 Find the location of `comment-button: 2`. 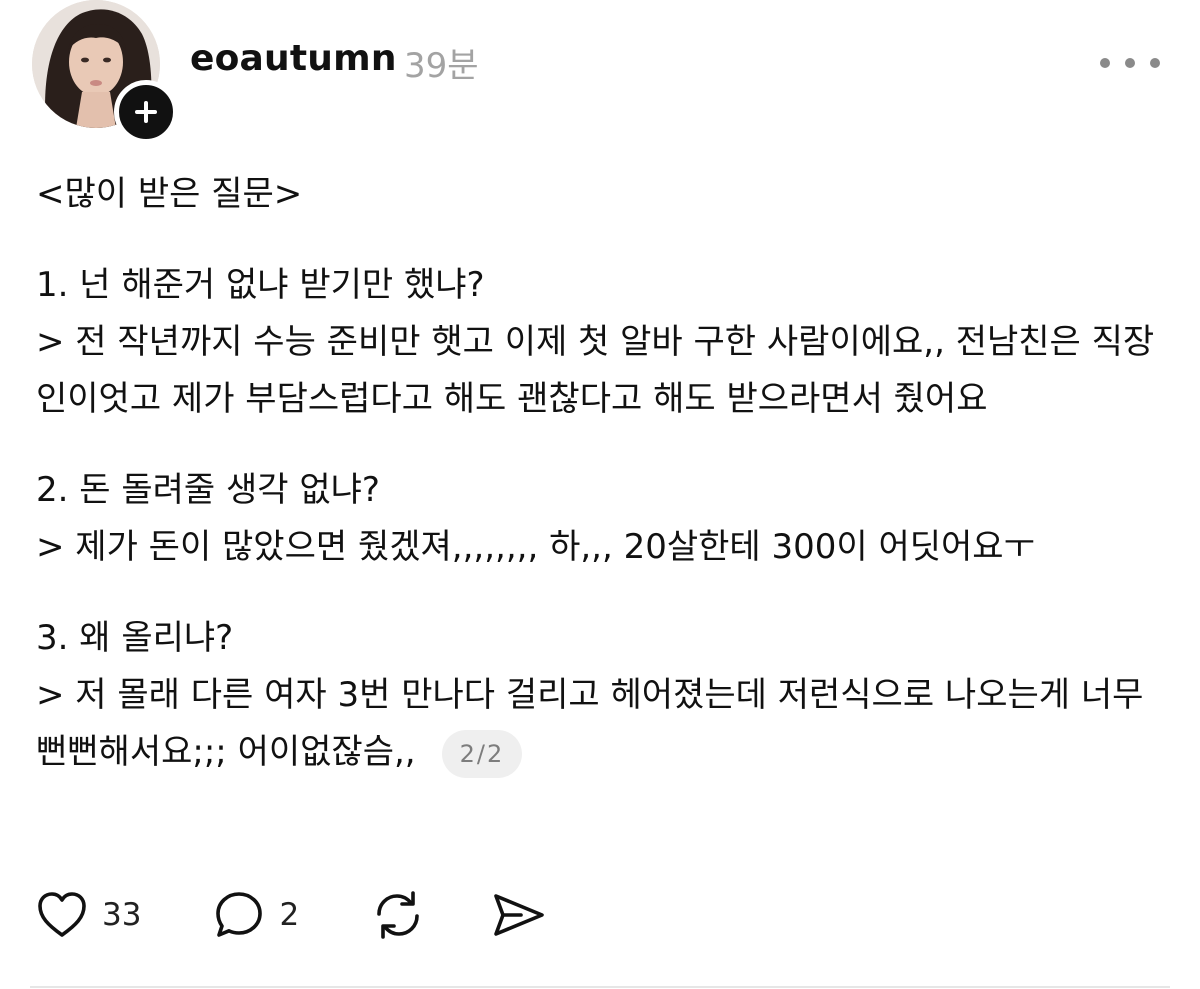

comment-button: 2 is located at coordinates (256, 915).